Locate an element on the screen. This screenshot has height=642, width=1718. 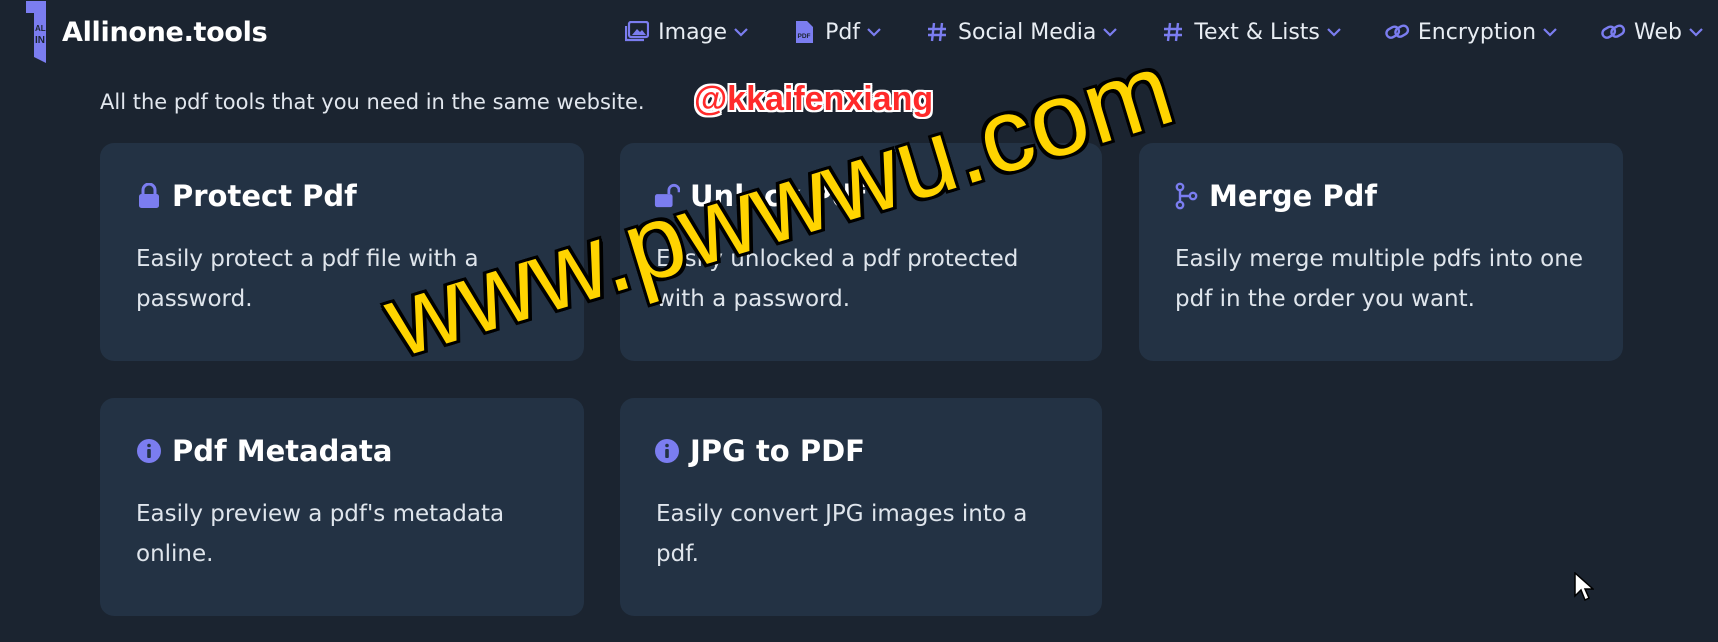
pdf-file-icon: PDF is located at coordinates (804, 32).